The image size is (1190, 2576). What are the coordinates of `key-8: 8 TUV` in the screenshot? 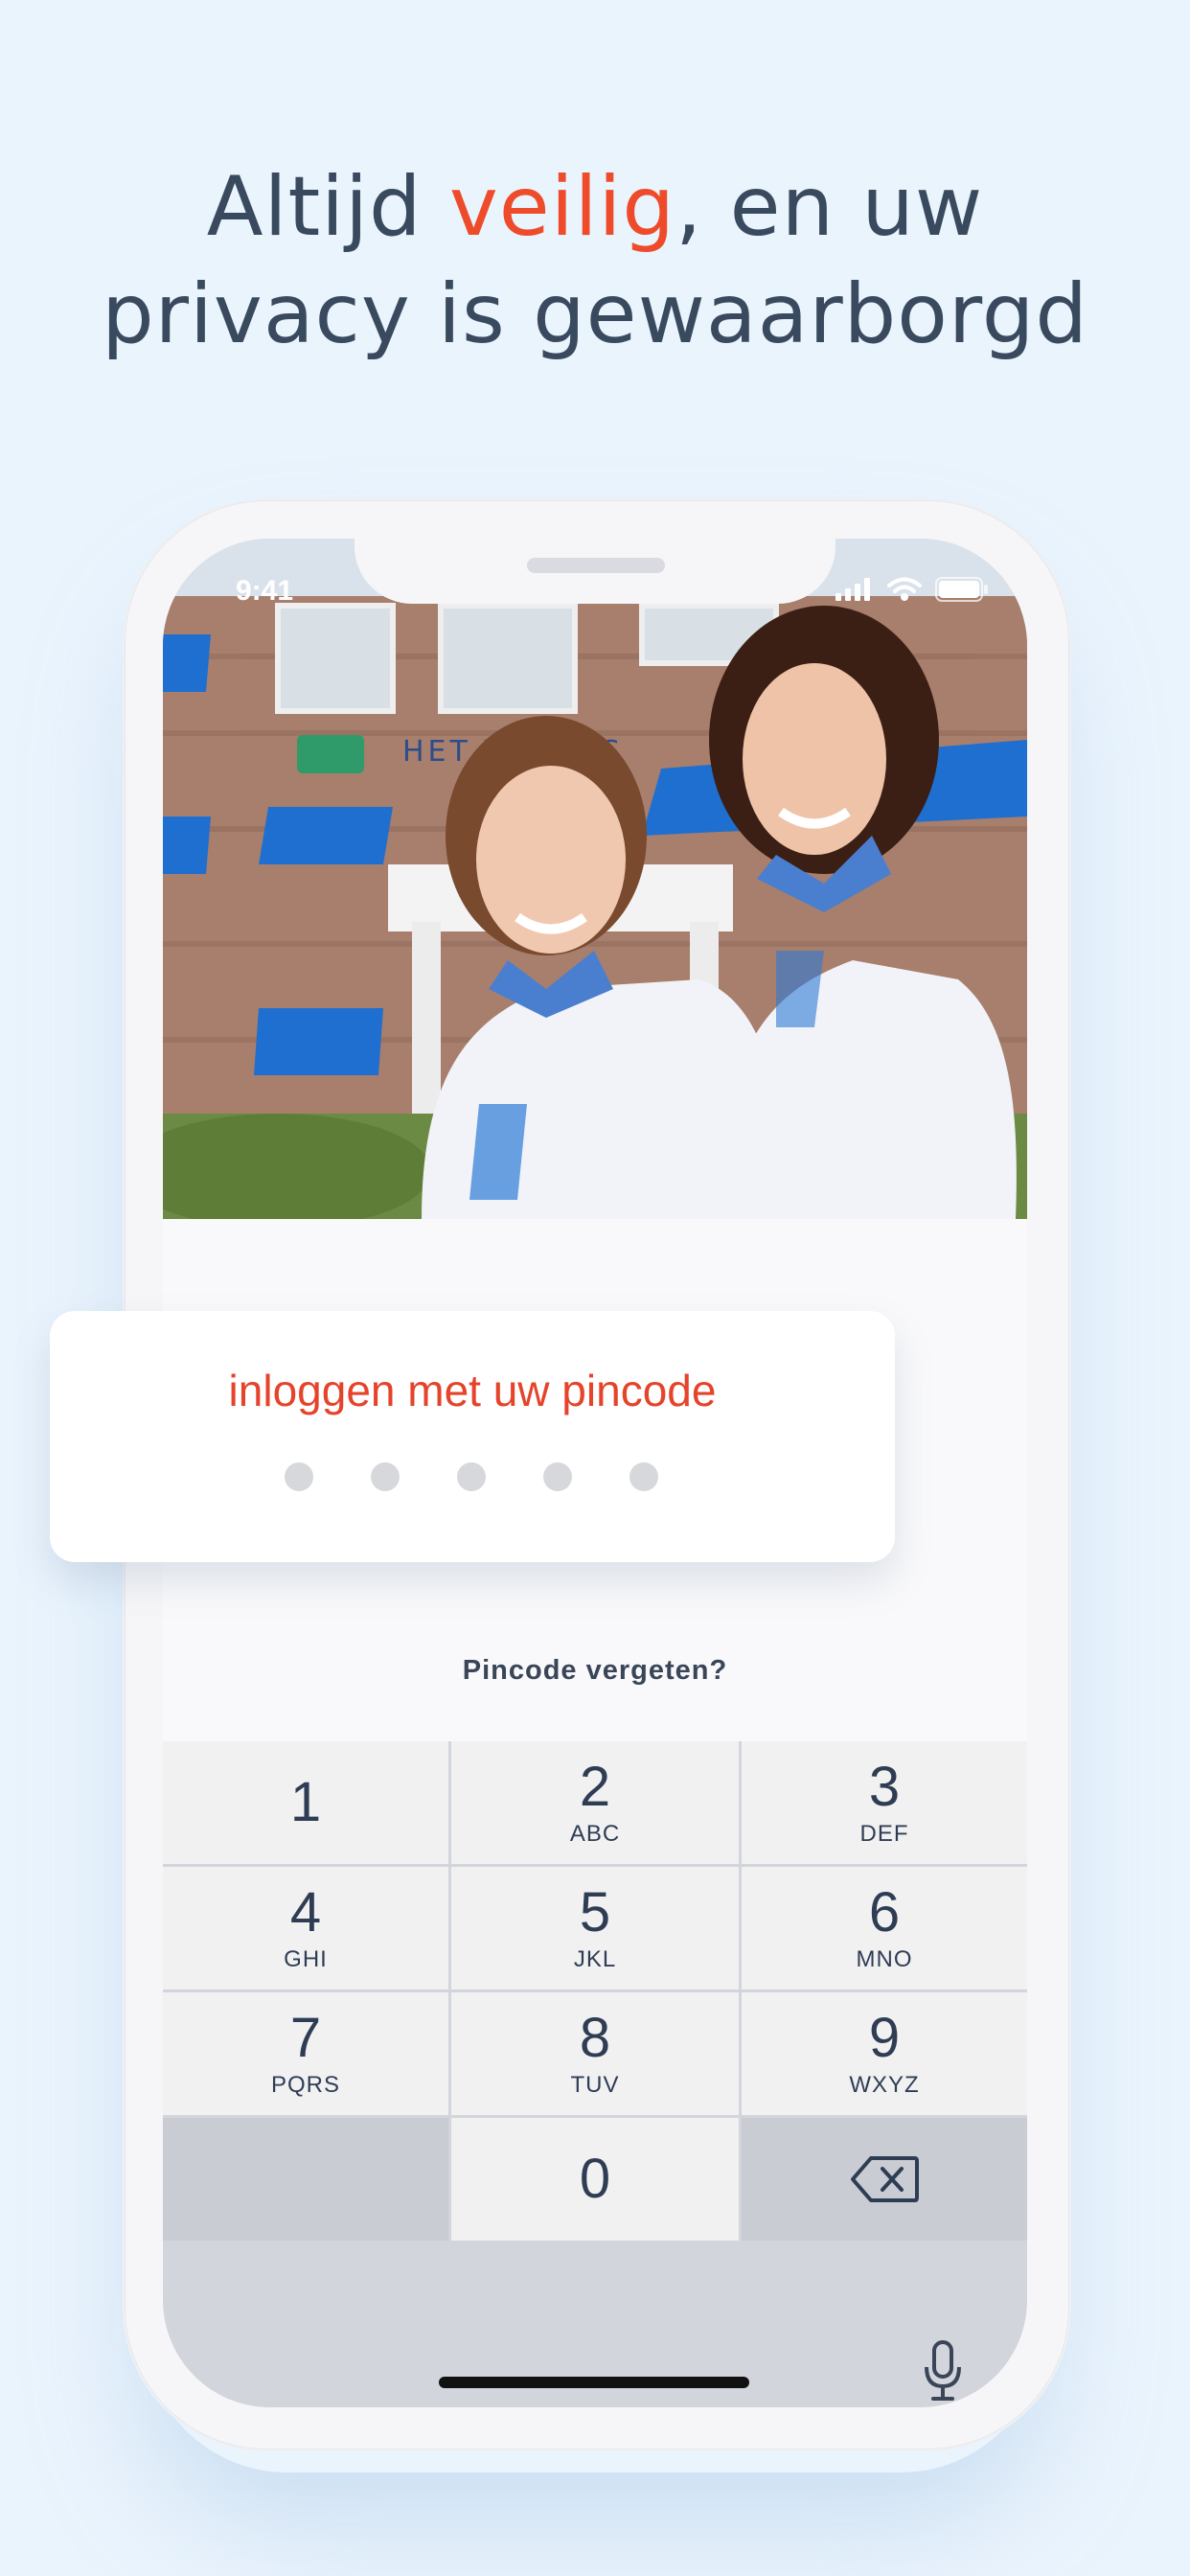 It's located at (595, 2053).